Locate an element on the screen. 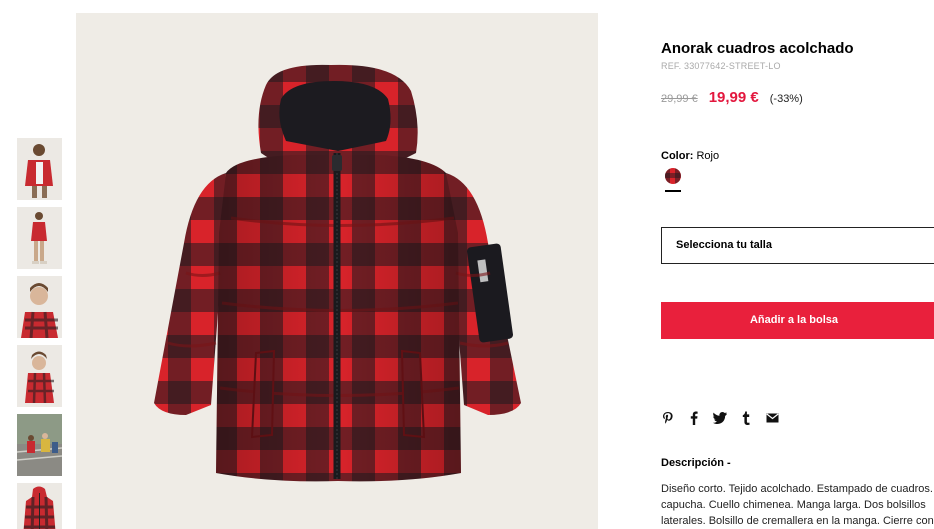 The image size is (934, 529). tumblr-icon is located at coordinates (746, 418).